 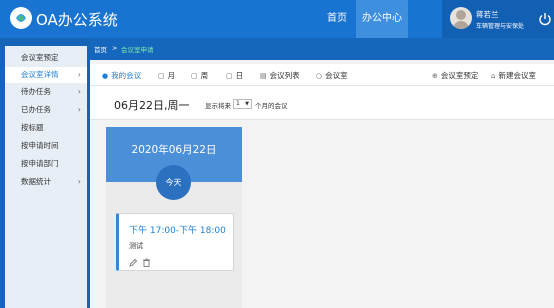 What do you see at coordinates (77, 20) in the screenshot?
I see `app-title: OA办公系统` at bounding box center [77, 20].